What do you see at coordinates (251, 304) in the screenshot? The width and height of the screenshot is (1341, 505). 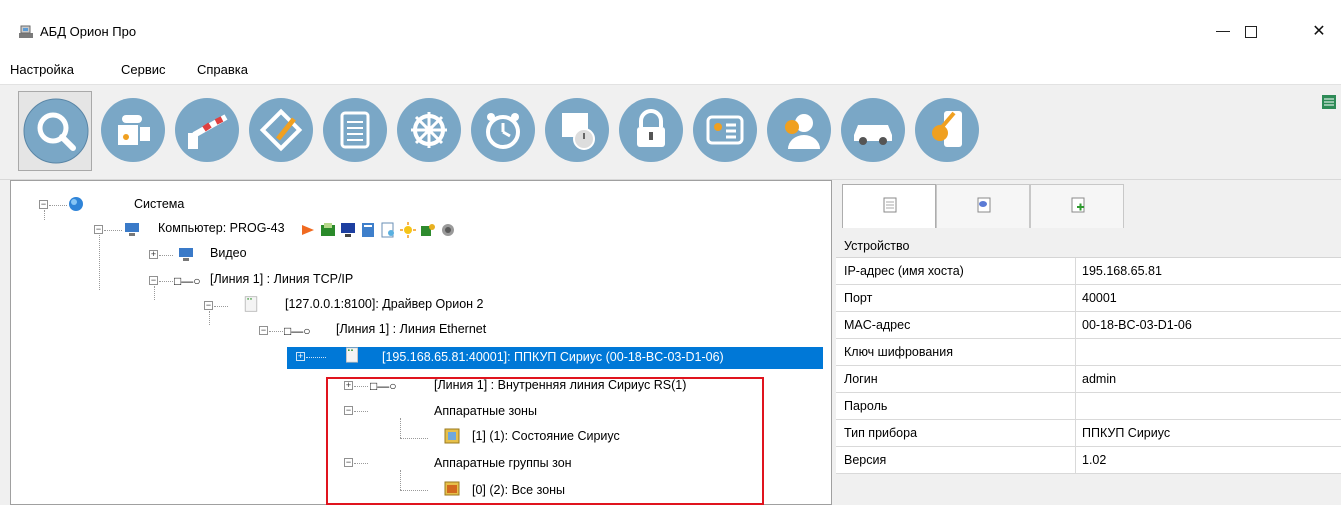 I see `driver-icon` at bounding box center [251, 304].